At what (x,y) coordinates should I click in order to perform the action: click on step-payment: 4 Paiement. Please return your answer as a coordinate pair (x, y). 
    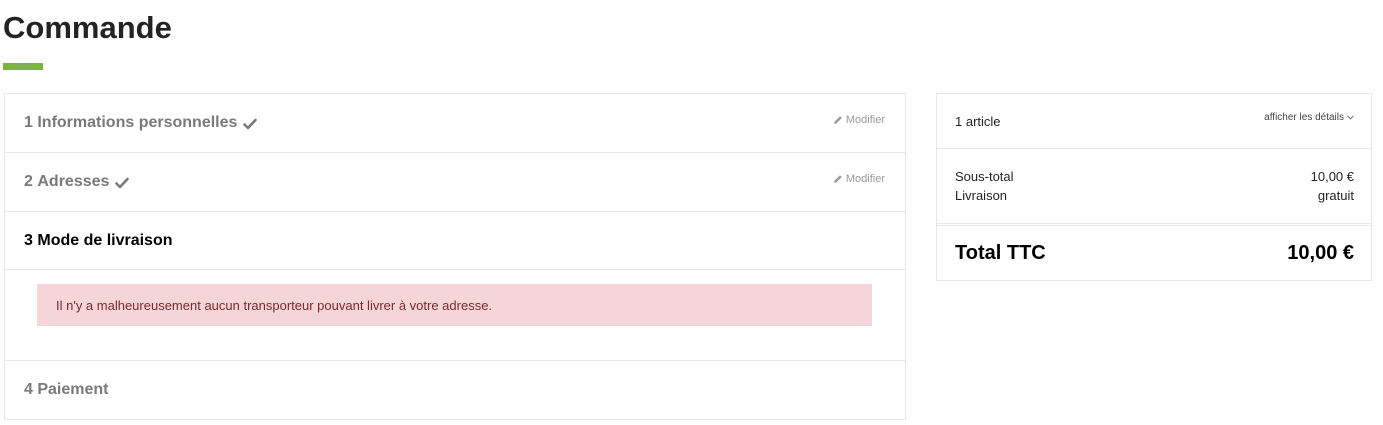
    Looking at the image, I should click on (455, 390).